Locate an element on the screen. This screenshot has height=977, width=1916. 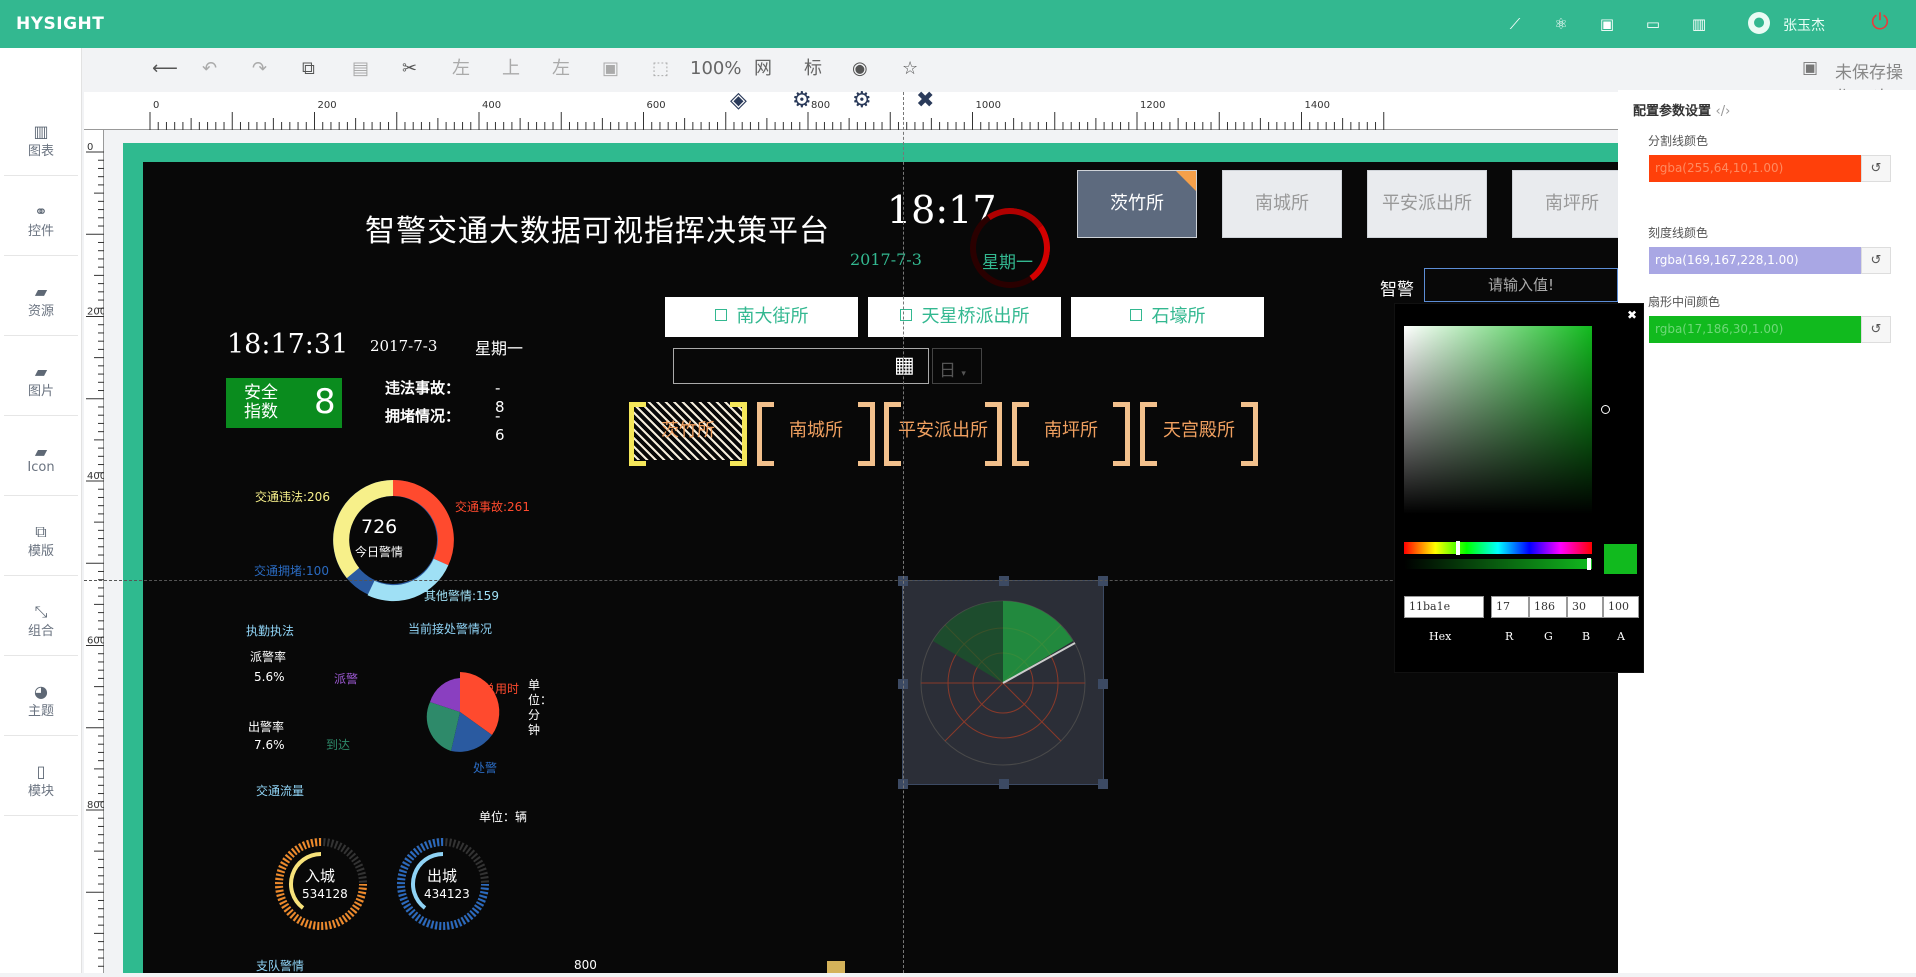
sidebar-item-resources: ▰ 资源 is located at coordinates (41, 297).